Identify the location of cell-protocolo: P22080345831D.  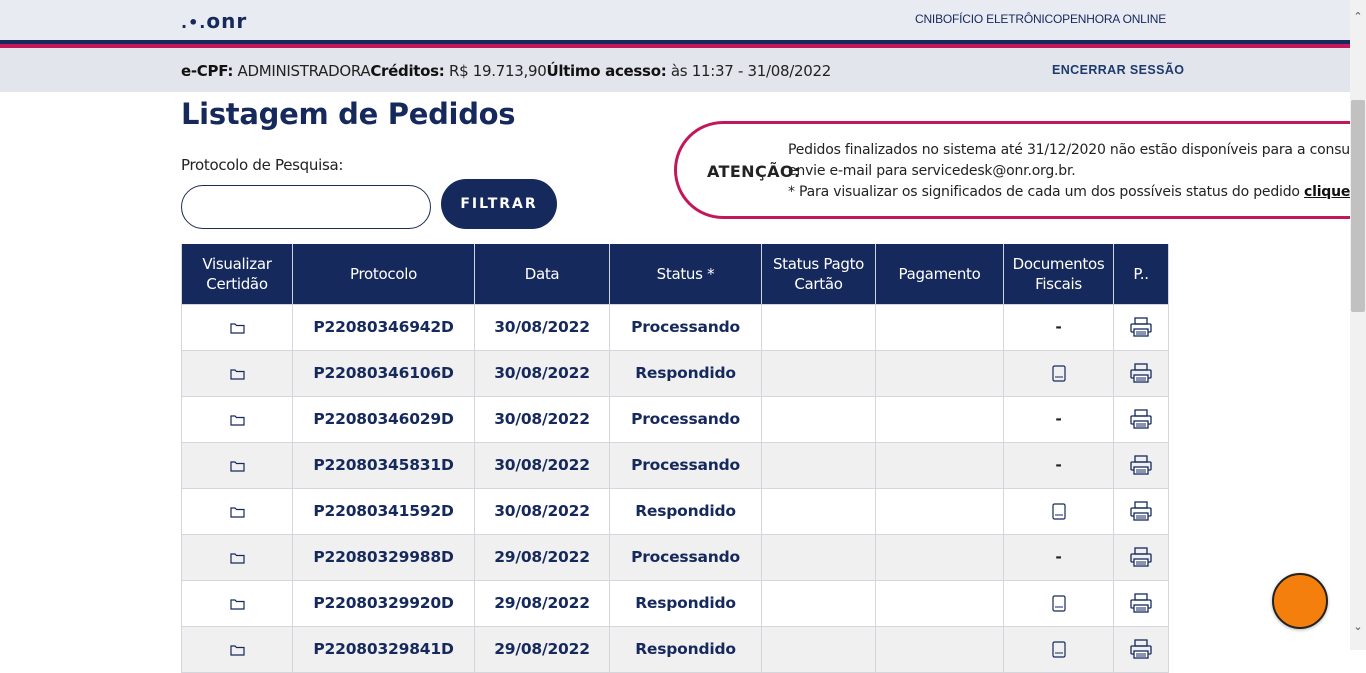
(383, 465).